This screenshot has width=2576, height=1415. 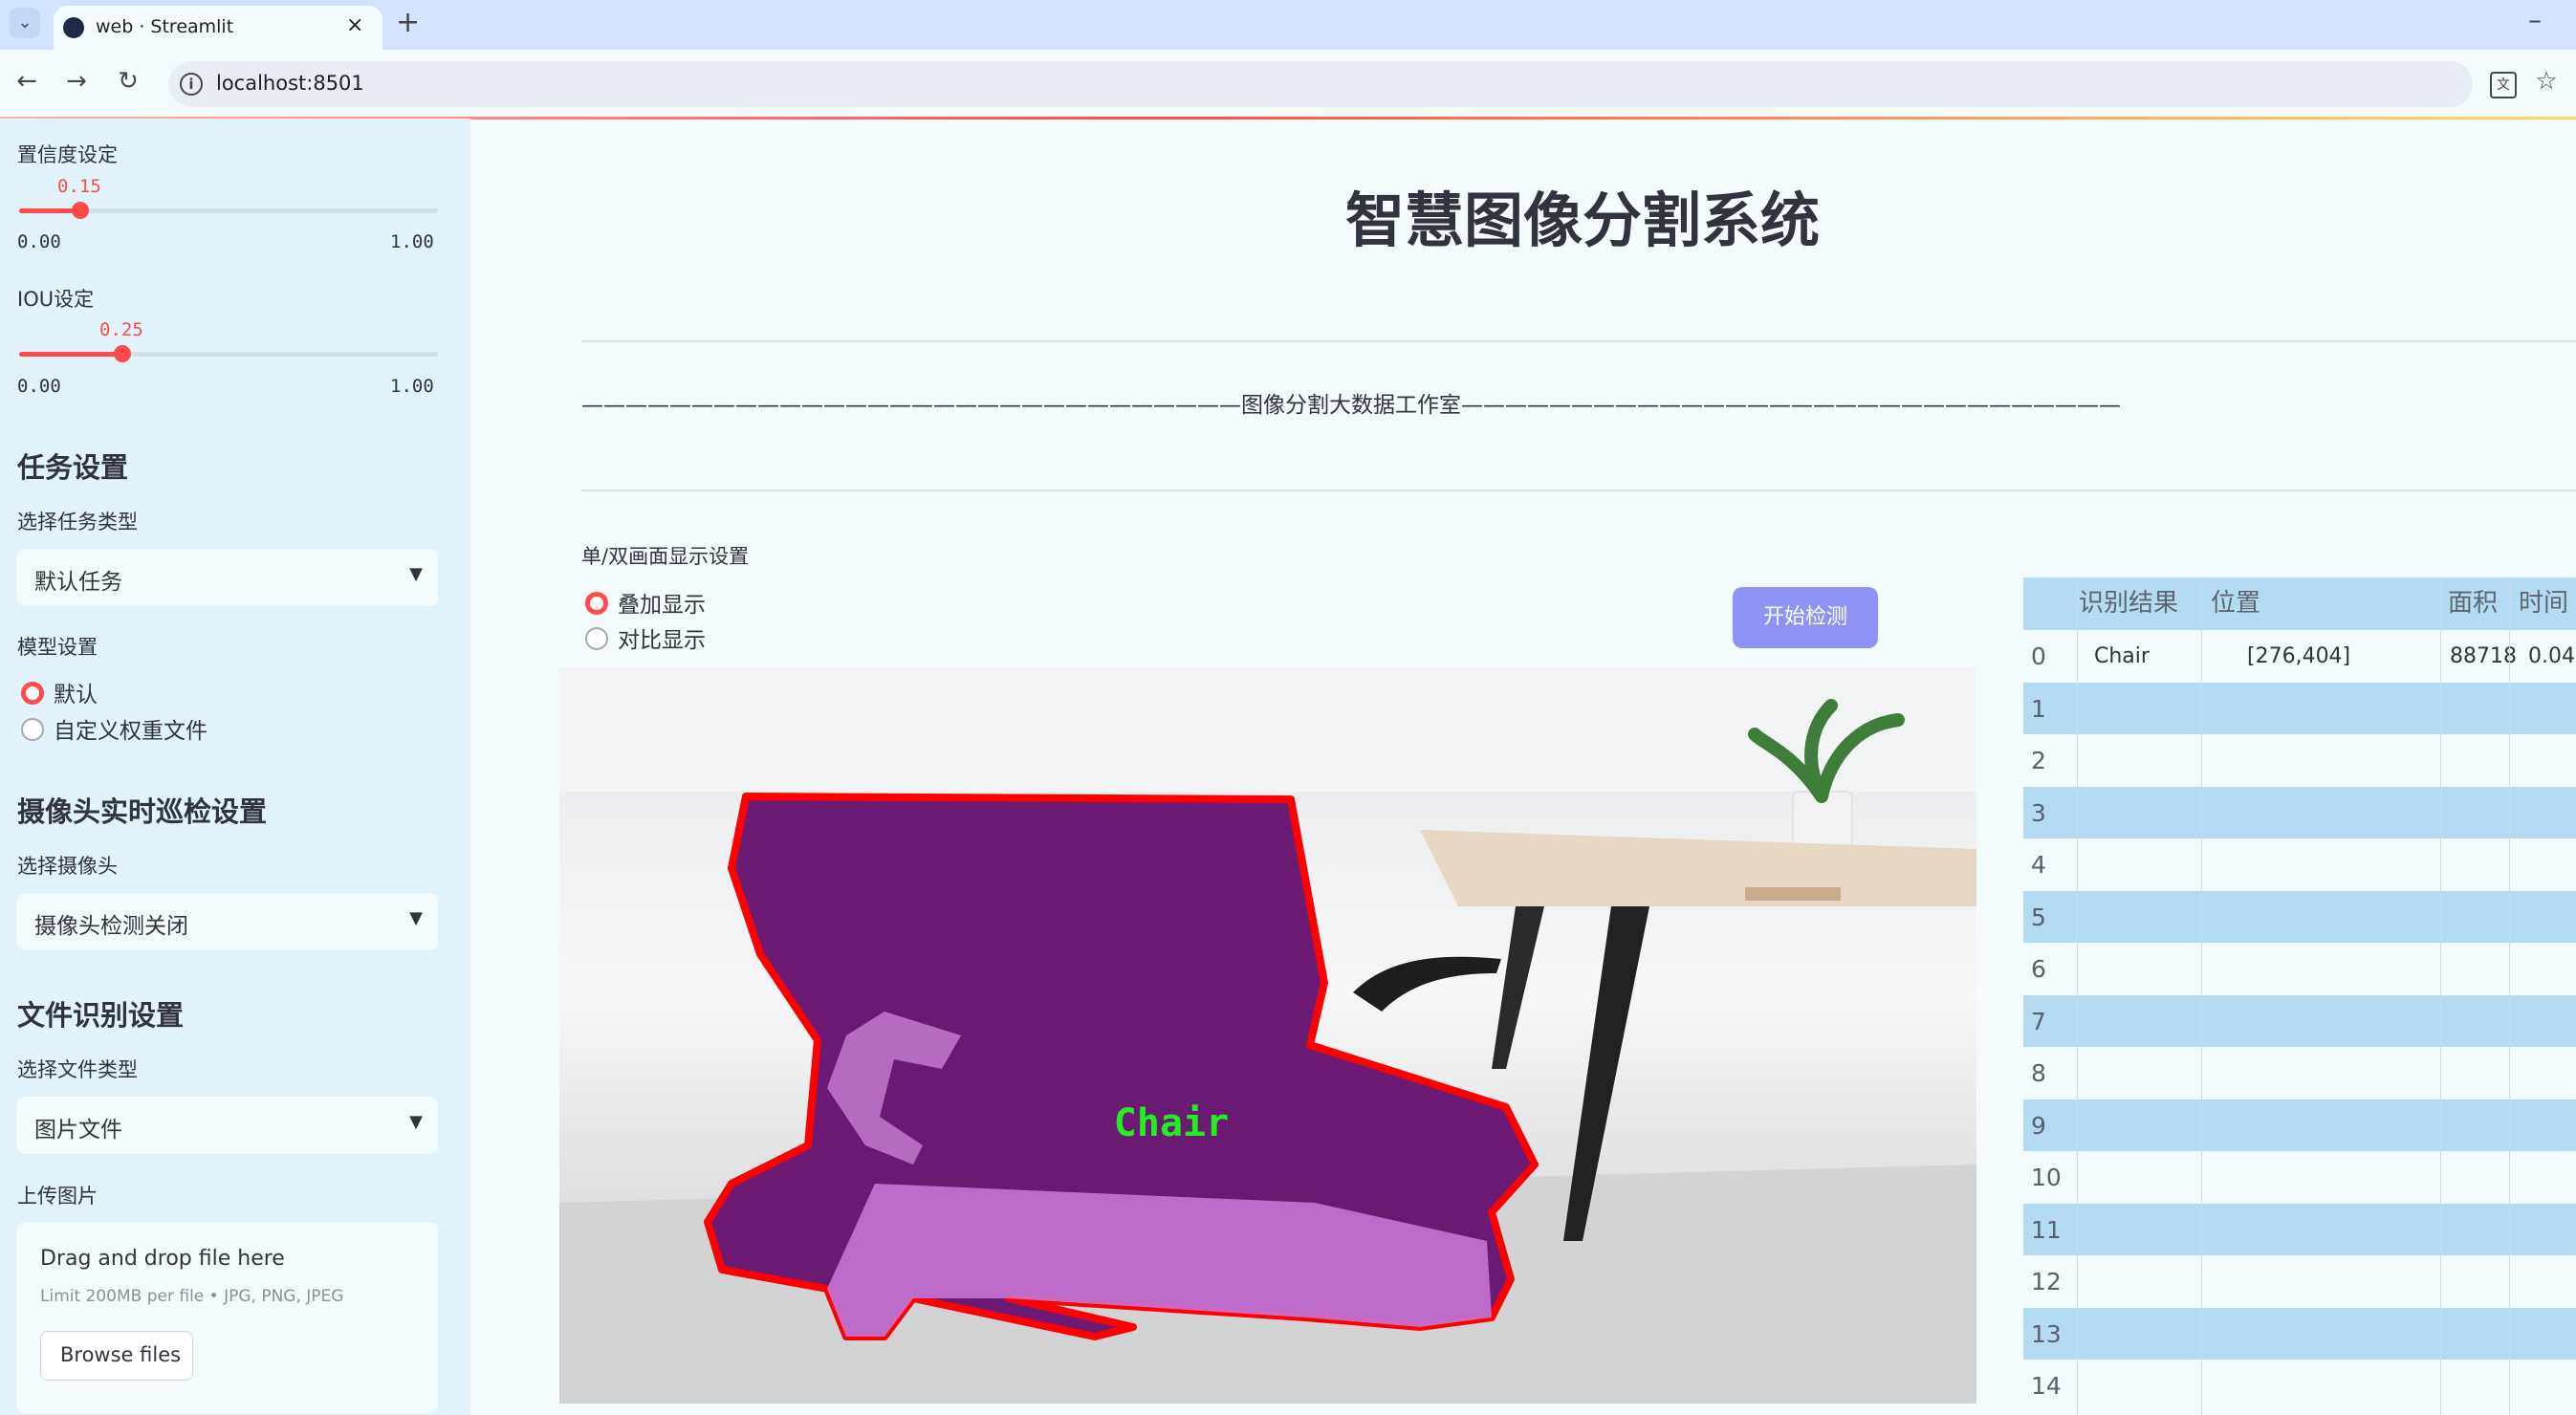 I want to click on table-row: 9, so click(x=2299, y=1125).